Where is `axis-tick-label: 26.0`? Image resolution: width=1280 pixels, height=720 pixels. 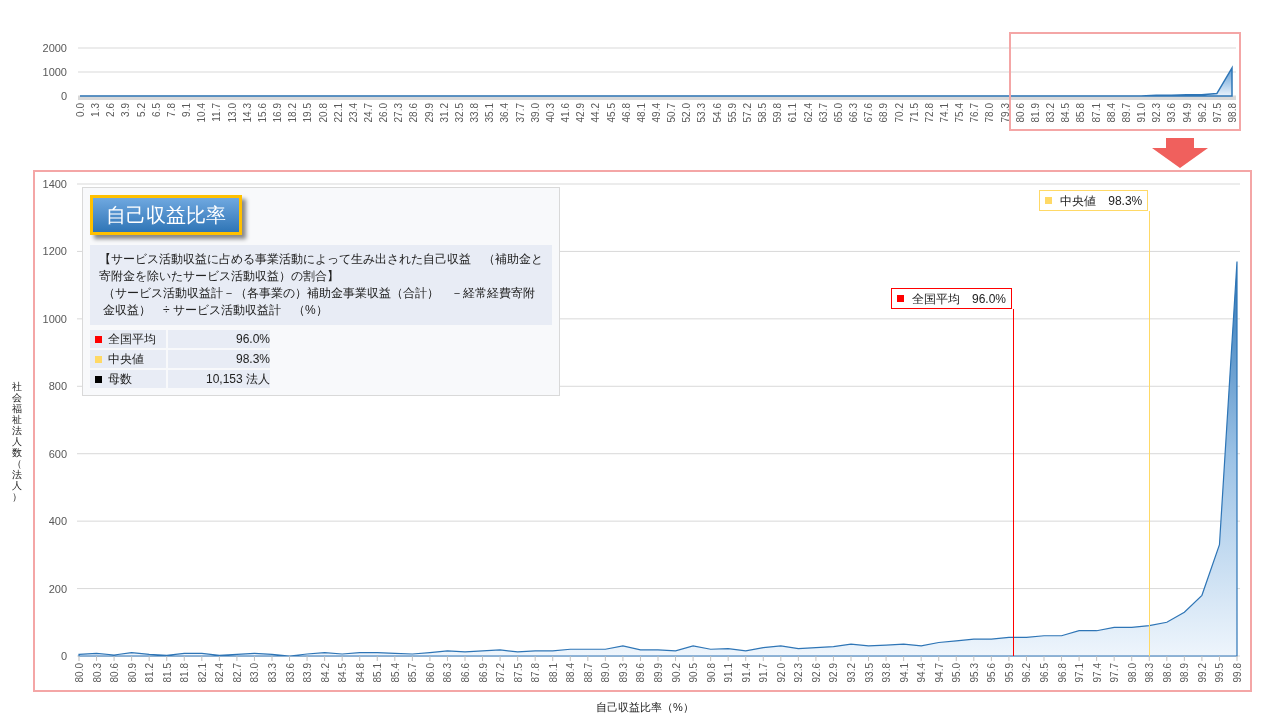
axis-tick-label: 26.0 is located at coordinates (384, 113).